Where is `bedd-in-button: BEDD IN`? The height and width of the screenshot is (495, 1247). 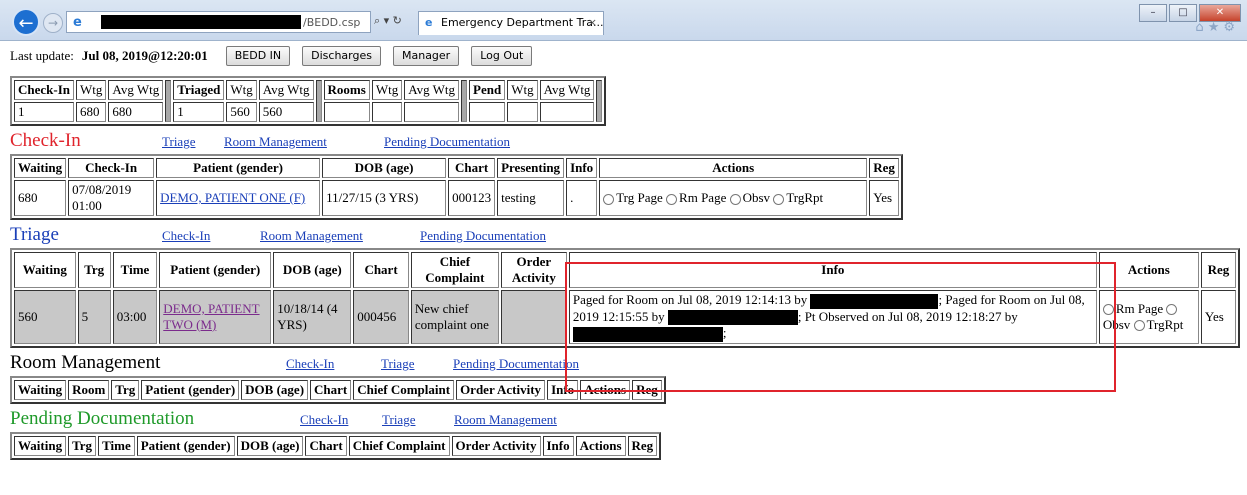
bedd-in-button: BEDD IN is located at coordinates (258, 56).